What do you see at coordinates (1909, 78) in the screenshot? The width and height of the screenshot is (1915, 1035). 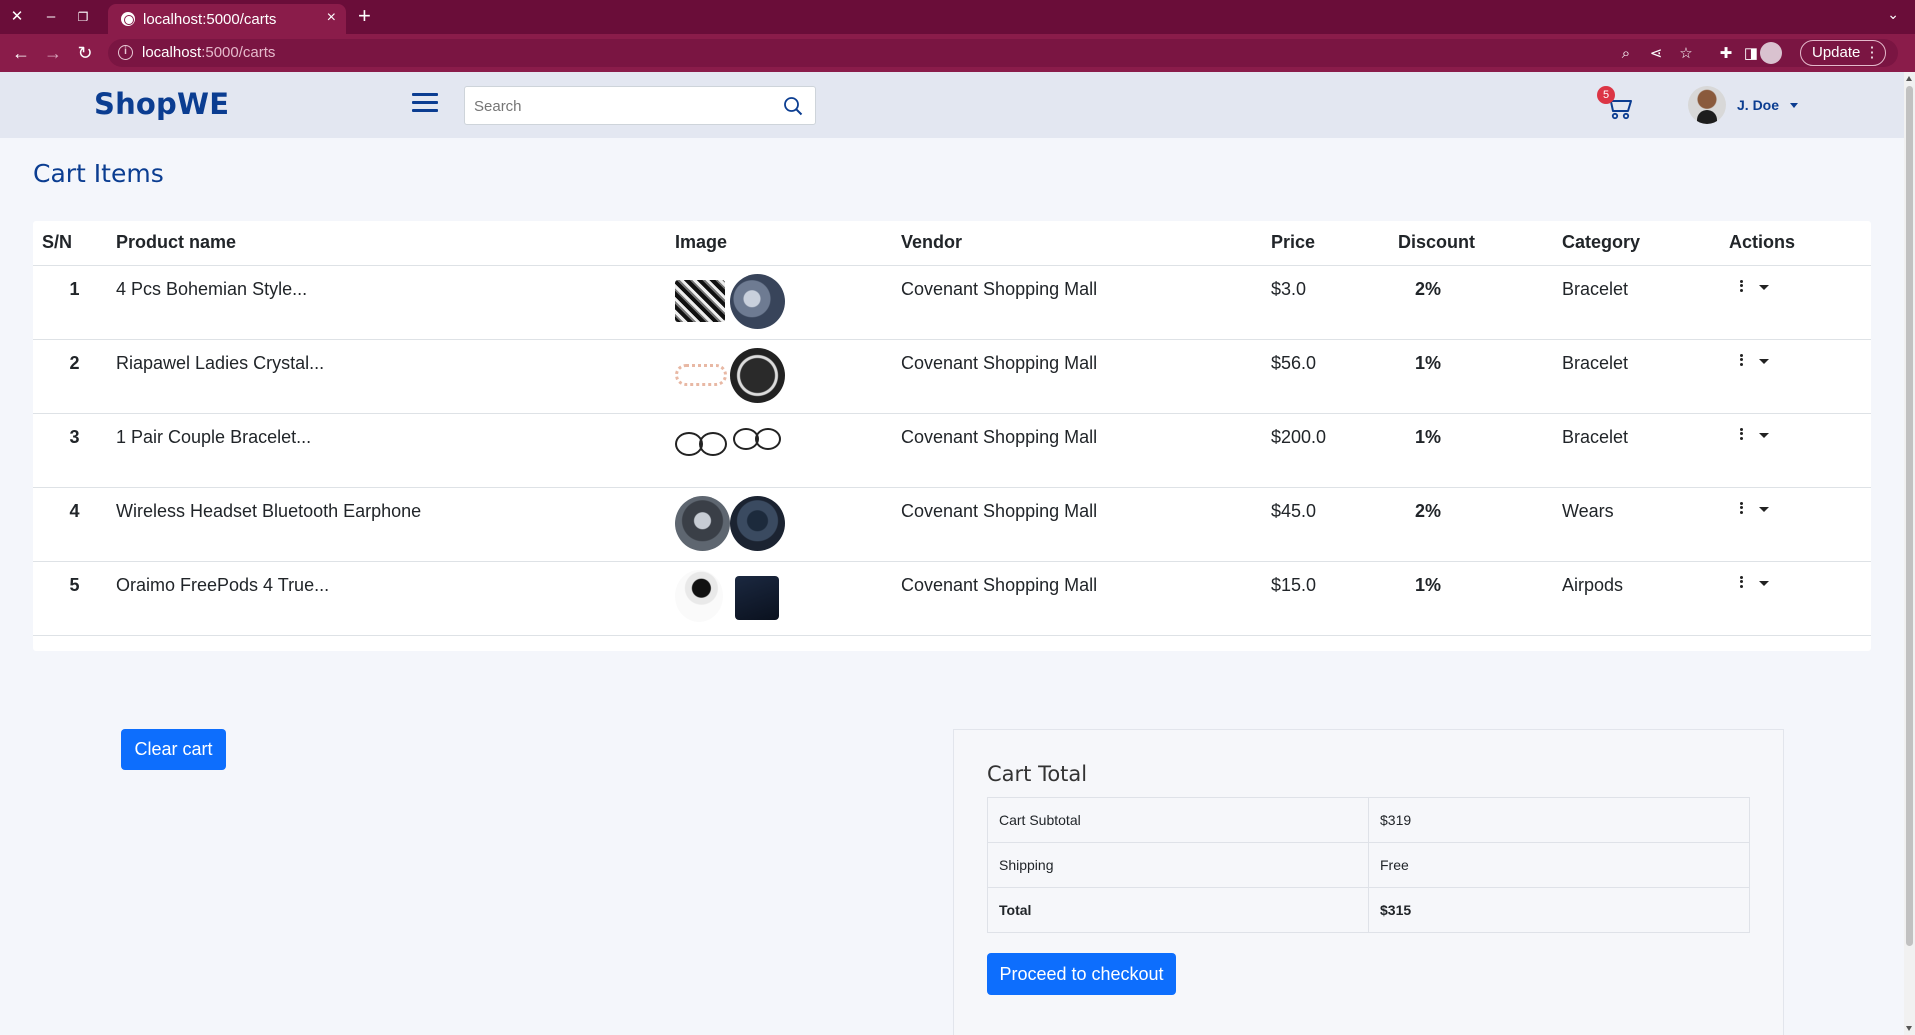 I see `scroll-up-arrow-icon` at bounding box center [1909, 78].